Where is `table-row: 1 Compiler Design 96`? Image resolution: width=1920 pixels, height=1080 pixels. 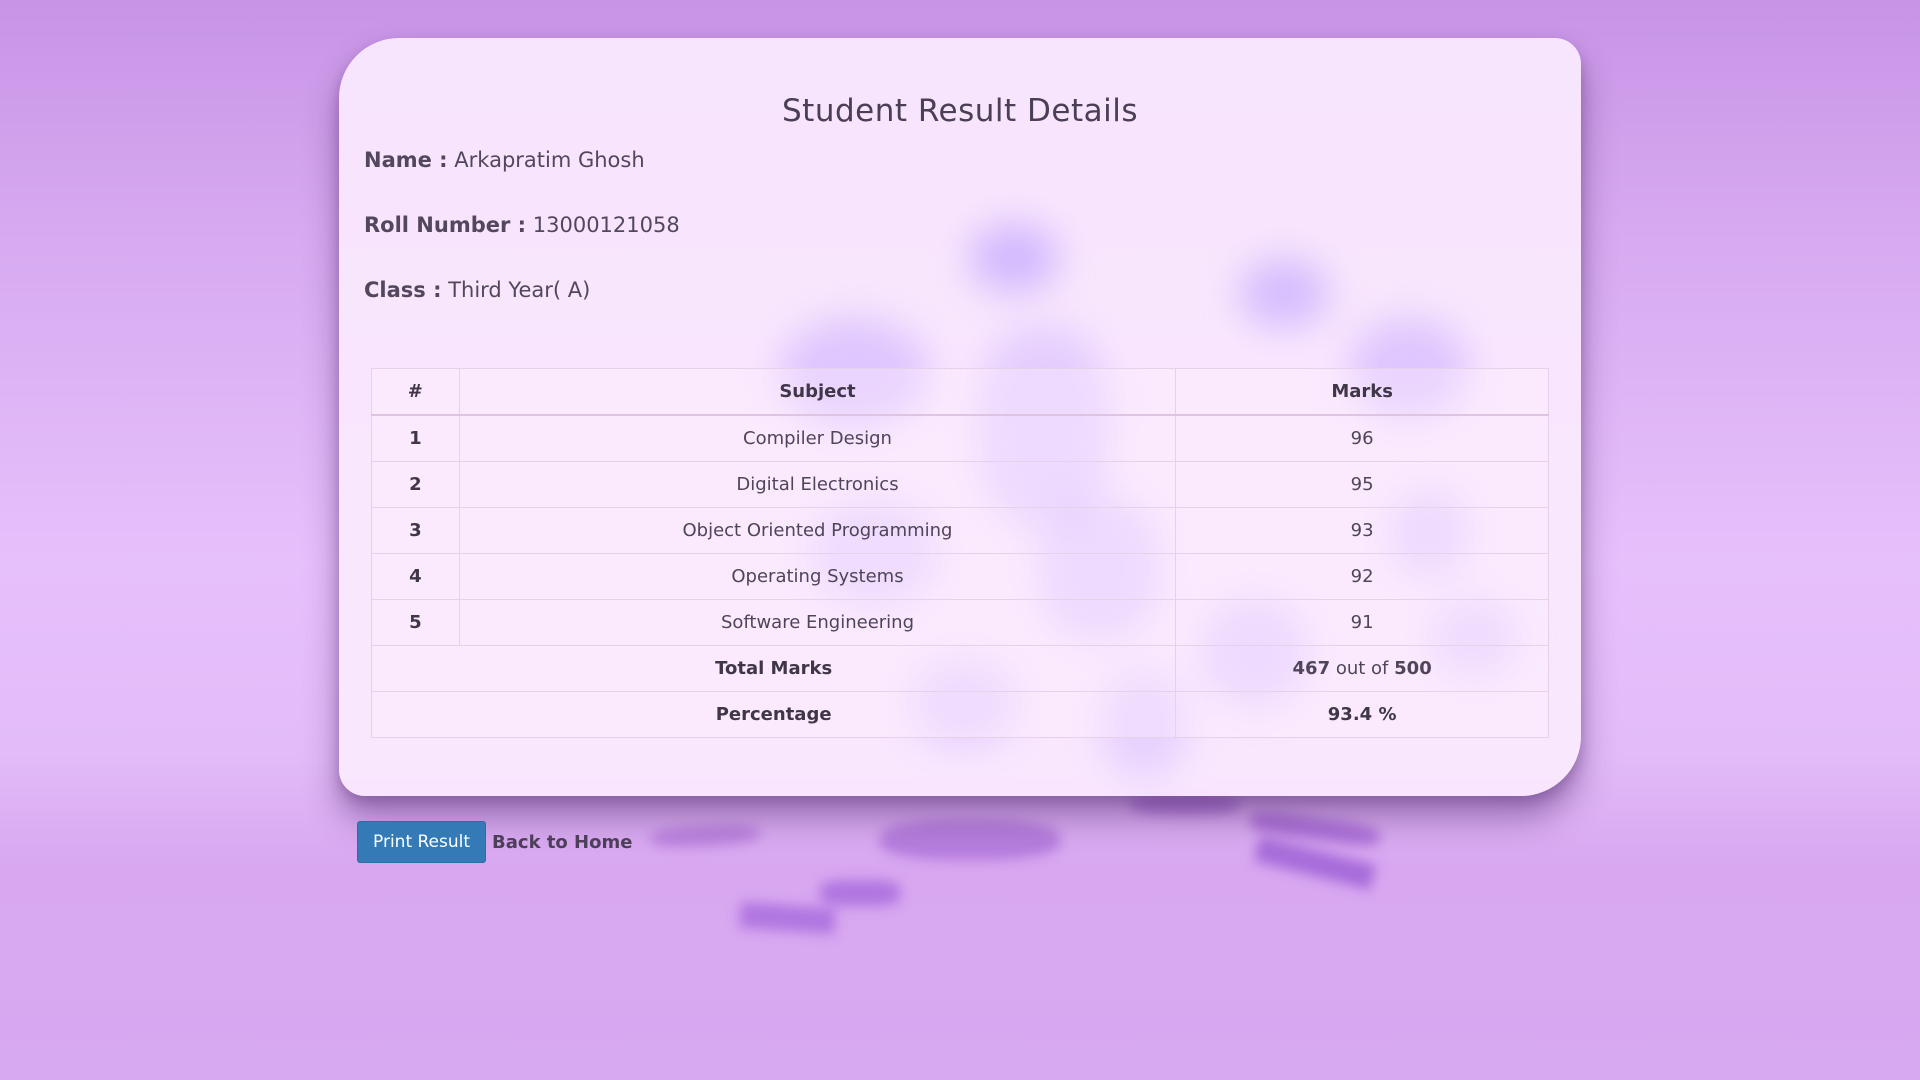
table-row: 1 Compiler Design 96 is located at coordinates (960, 438).